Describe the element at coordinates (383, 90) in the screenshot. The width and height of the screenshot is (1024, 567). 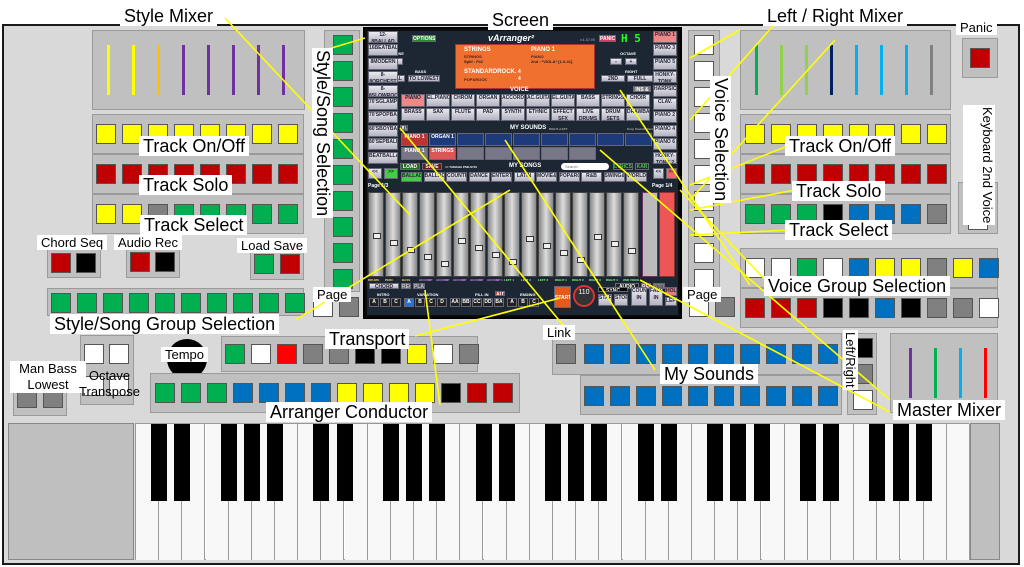
I see `style-list-item: 8-8SLOWROC` at that location.